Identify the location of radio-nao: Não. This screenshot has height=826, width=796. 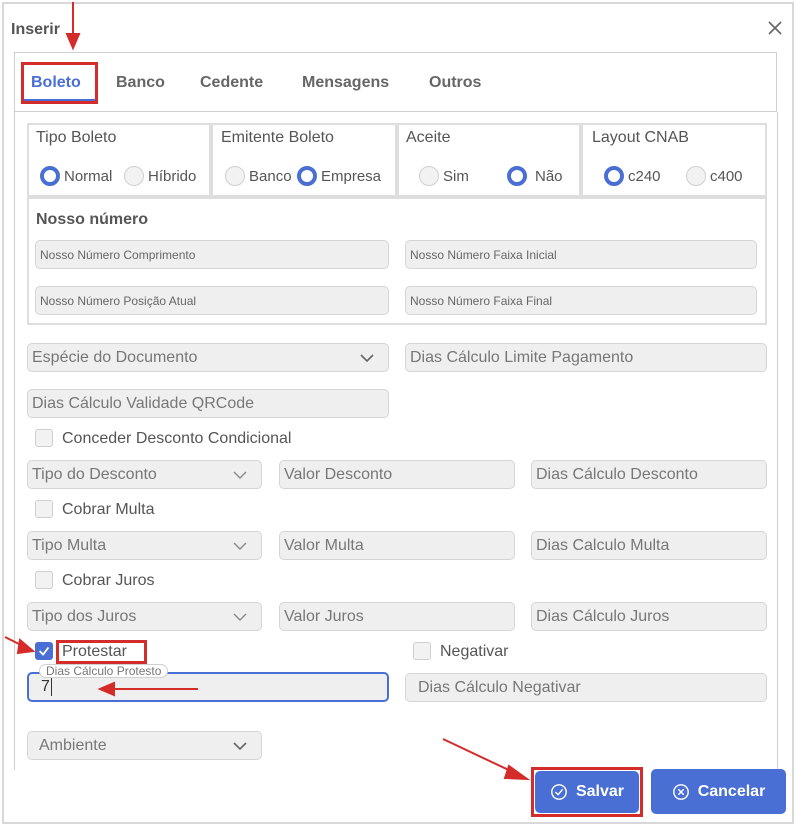
(535, 176).